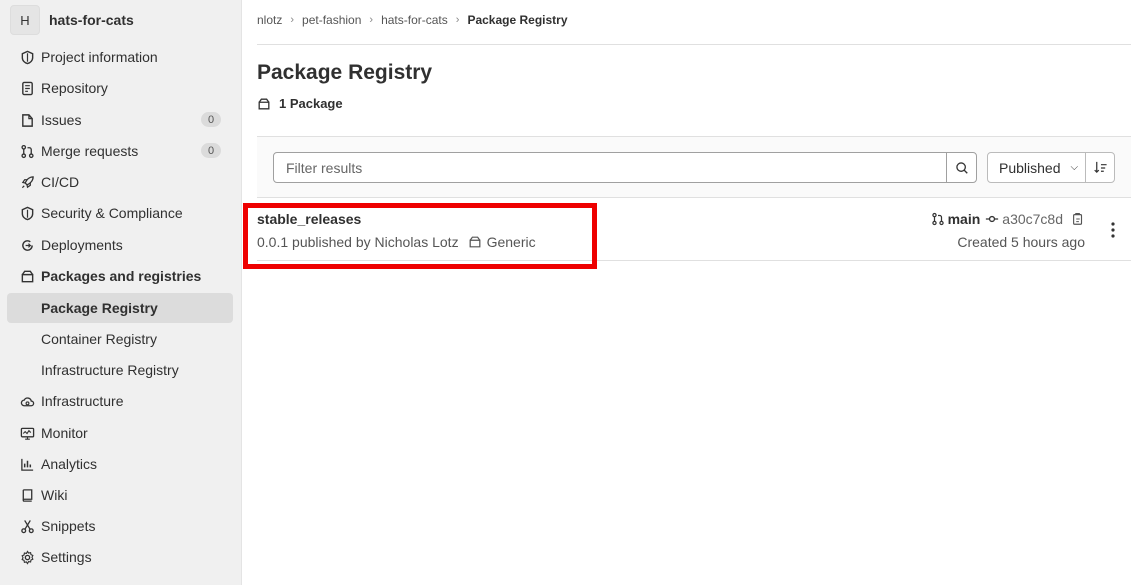 The height and width of the screenshot is (585, 1138). What do you see at coordinates (120, 557) in the screenshot?
I see `sidebar-item-settings: Settings` at bounding box center [120, 557].